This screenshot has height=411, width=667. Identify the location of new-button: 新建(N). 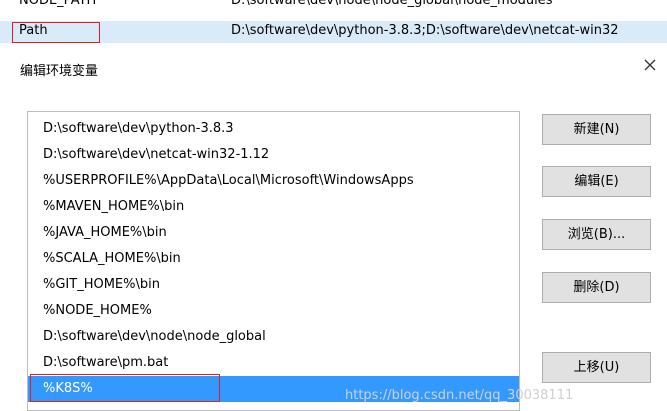
(596, 129).